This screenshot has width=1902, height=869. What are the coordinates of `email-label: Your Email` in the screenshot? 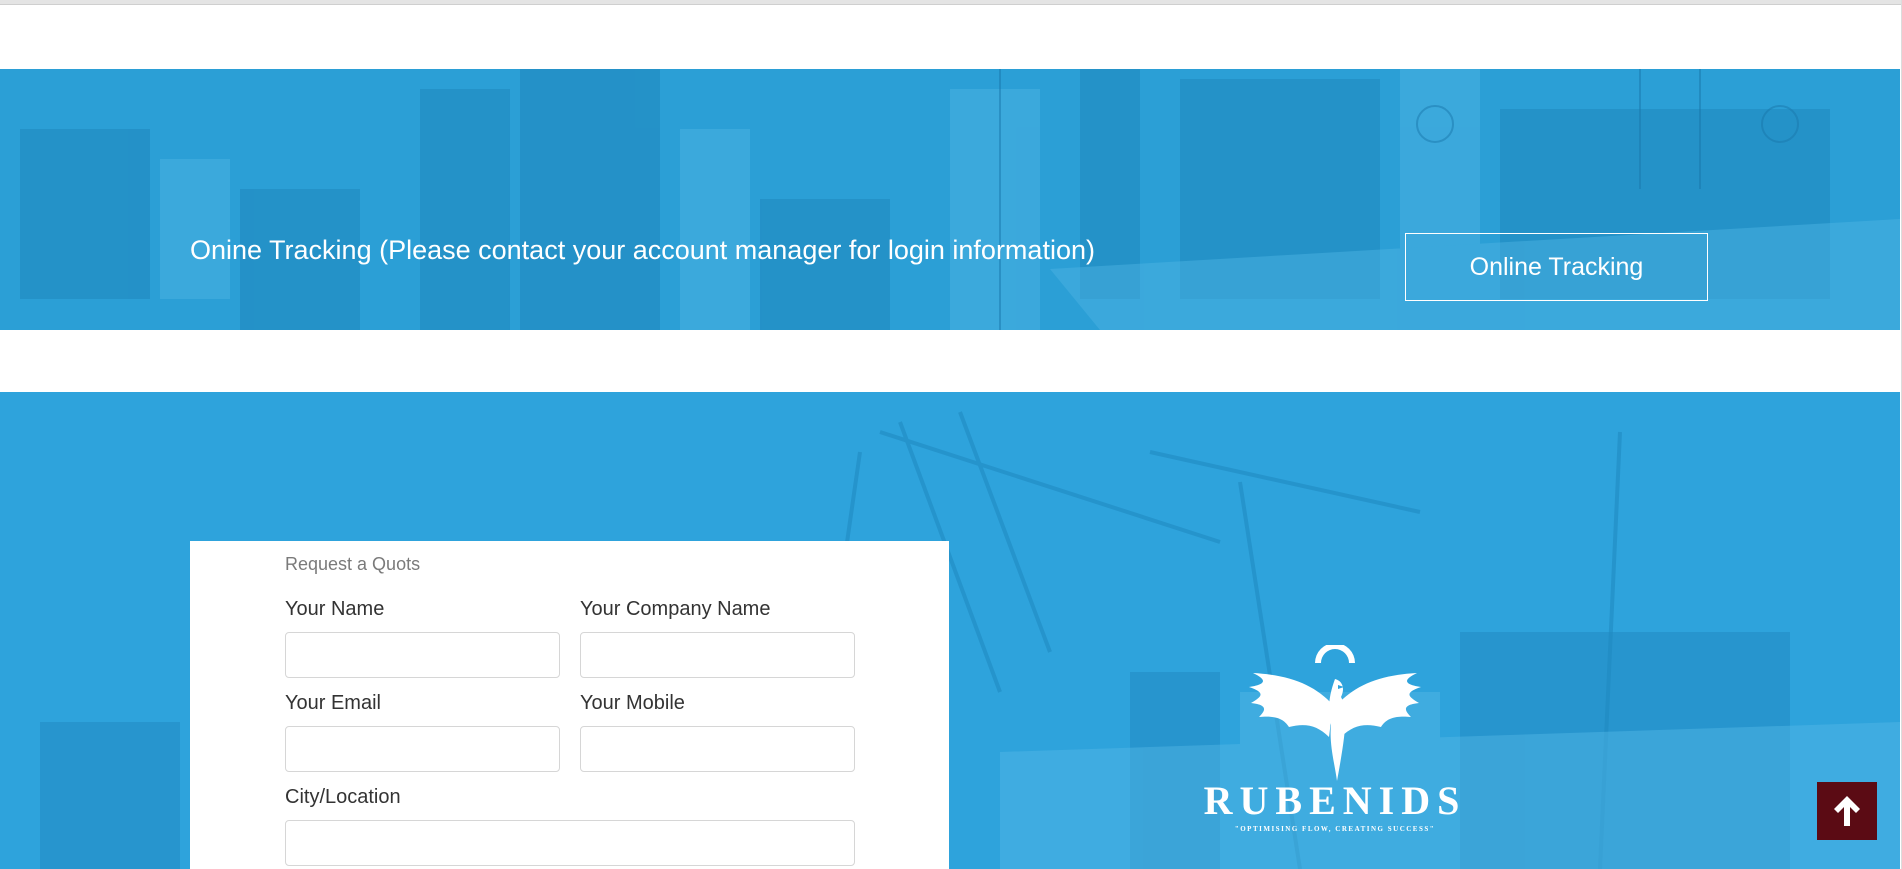 It's located at (333, 703).